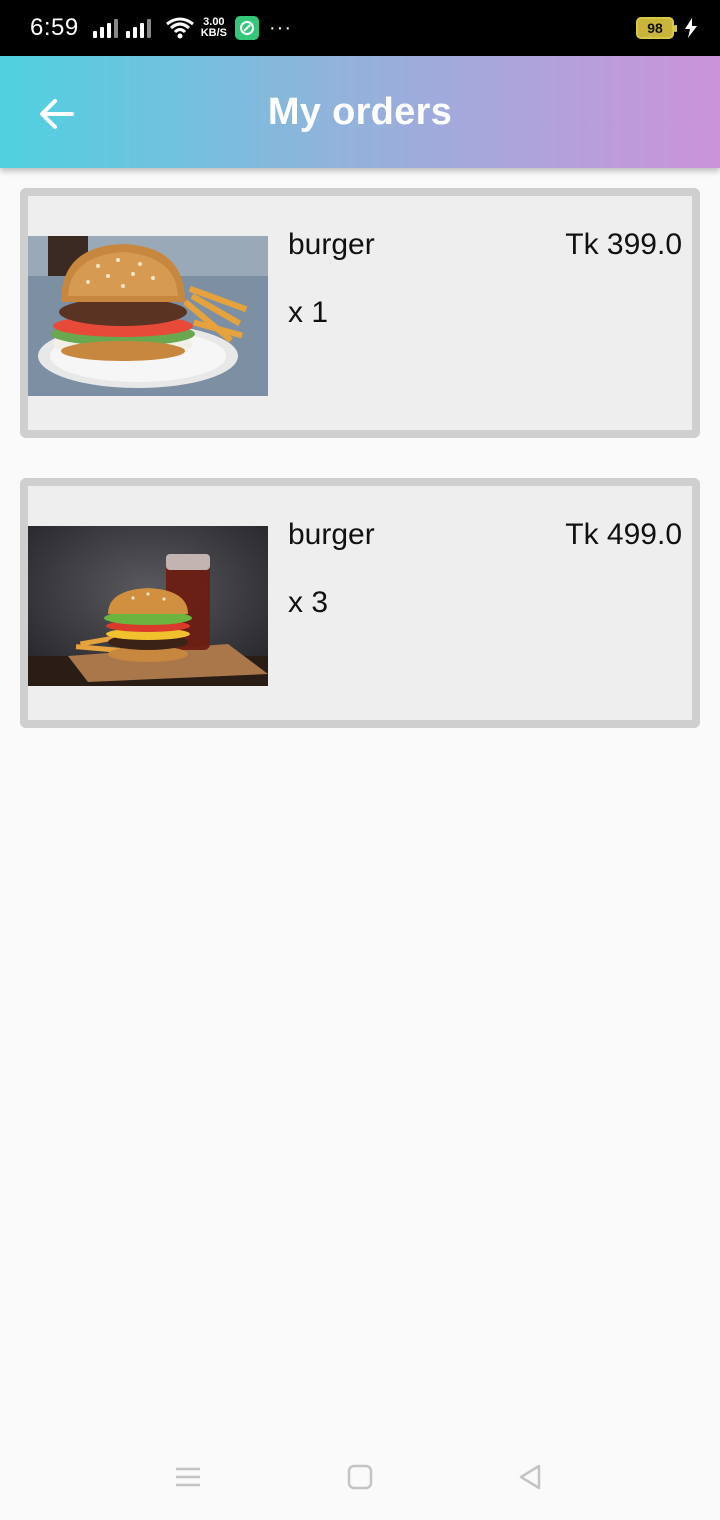 This screenshot has width=720, height=1520. I want to click on page-title: My orders, so click(360, 111).